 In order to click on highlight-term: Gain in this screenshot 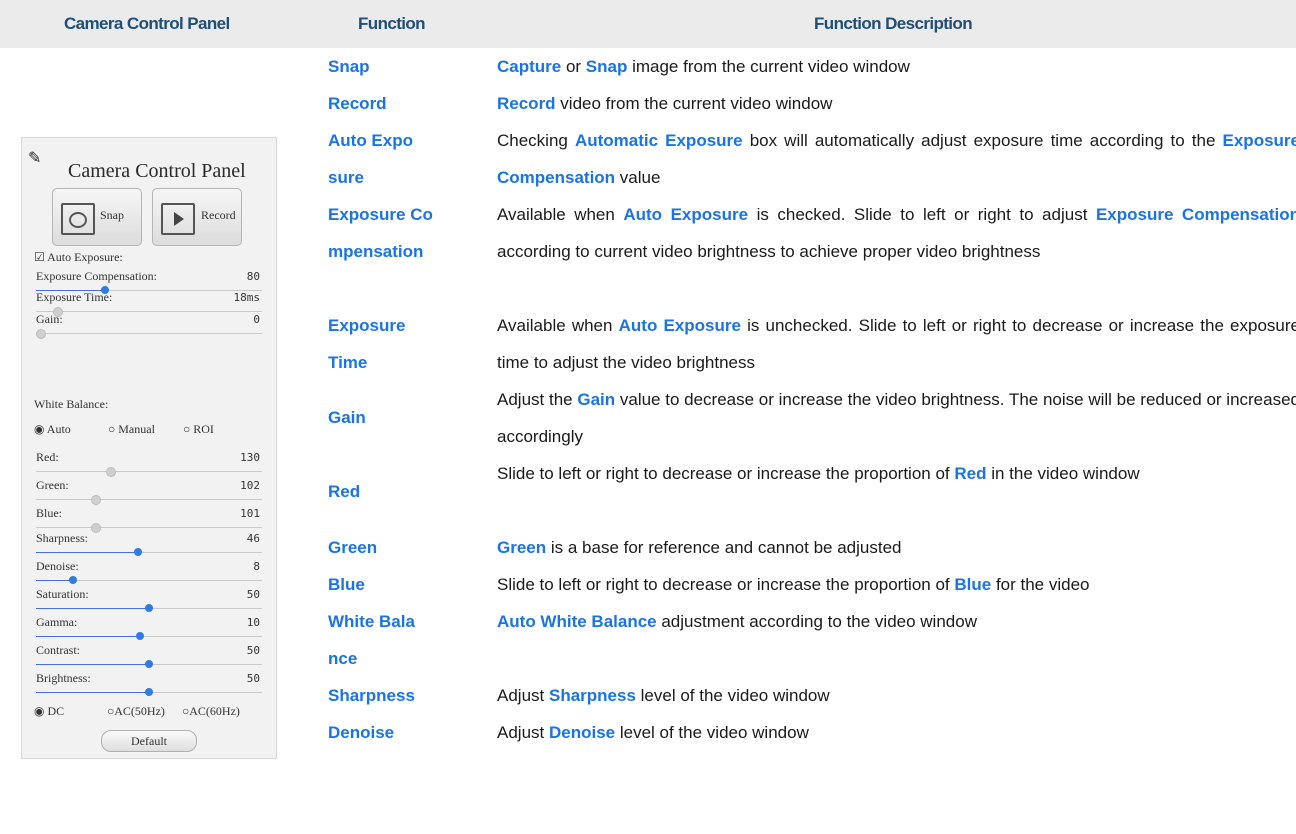, I will do `click(596, 399)`.